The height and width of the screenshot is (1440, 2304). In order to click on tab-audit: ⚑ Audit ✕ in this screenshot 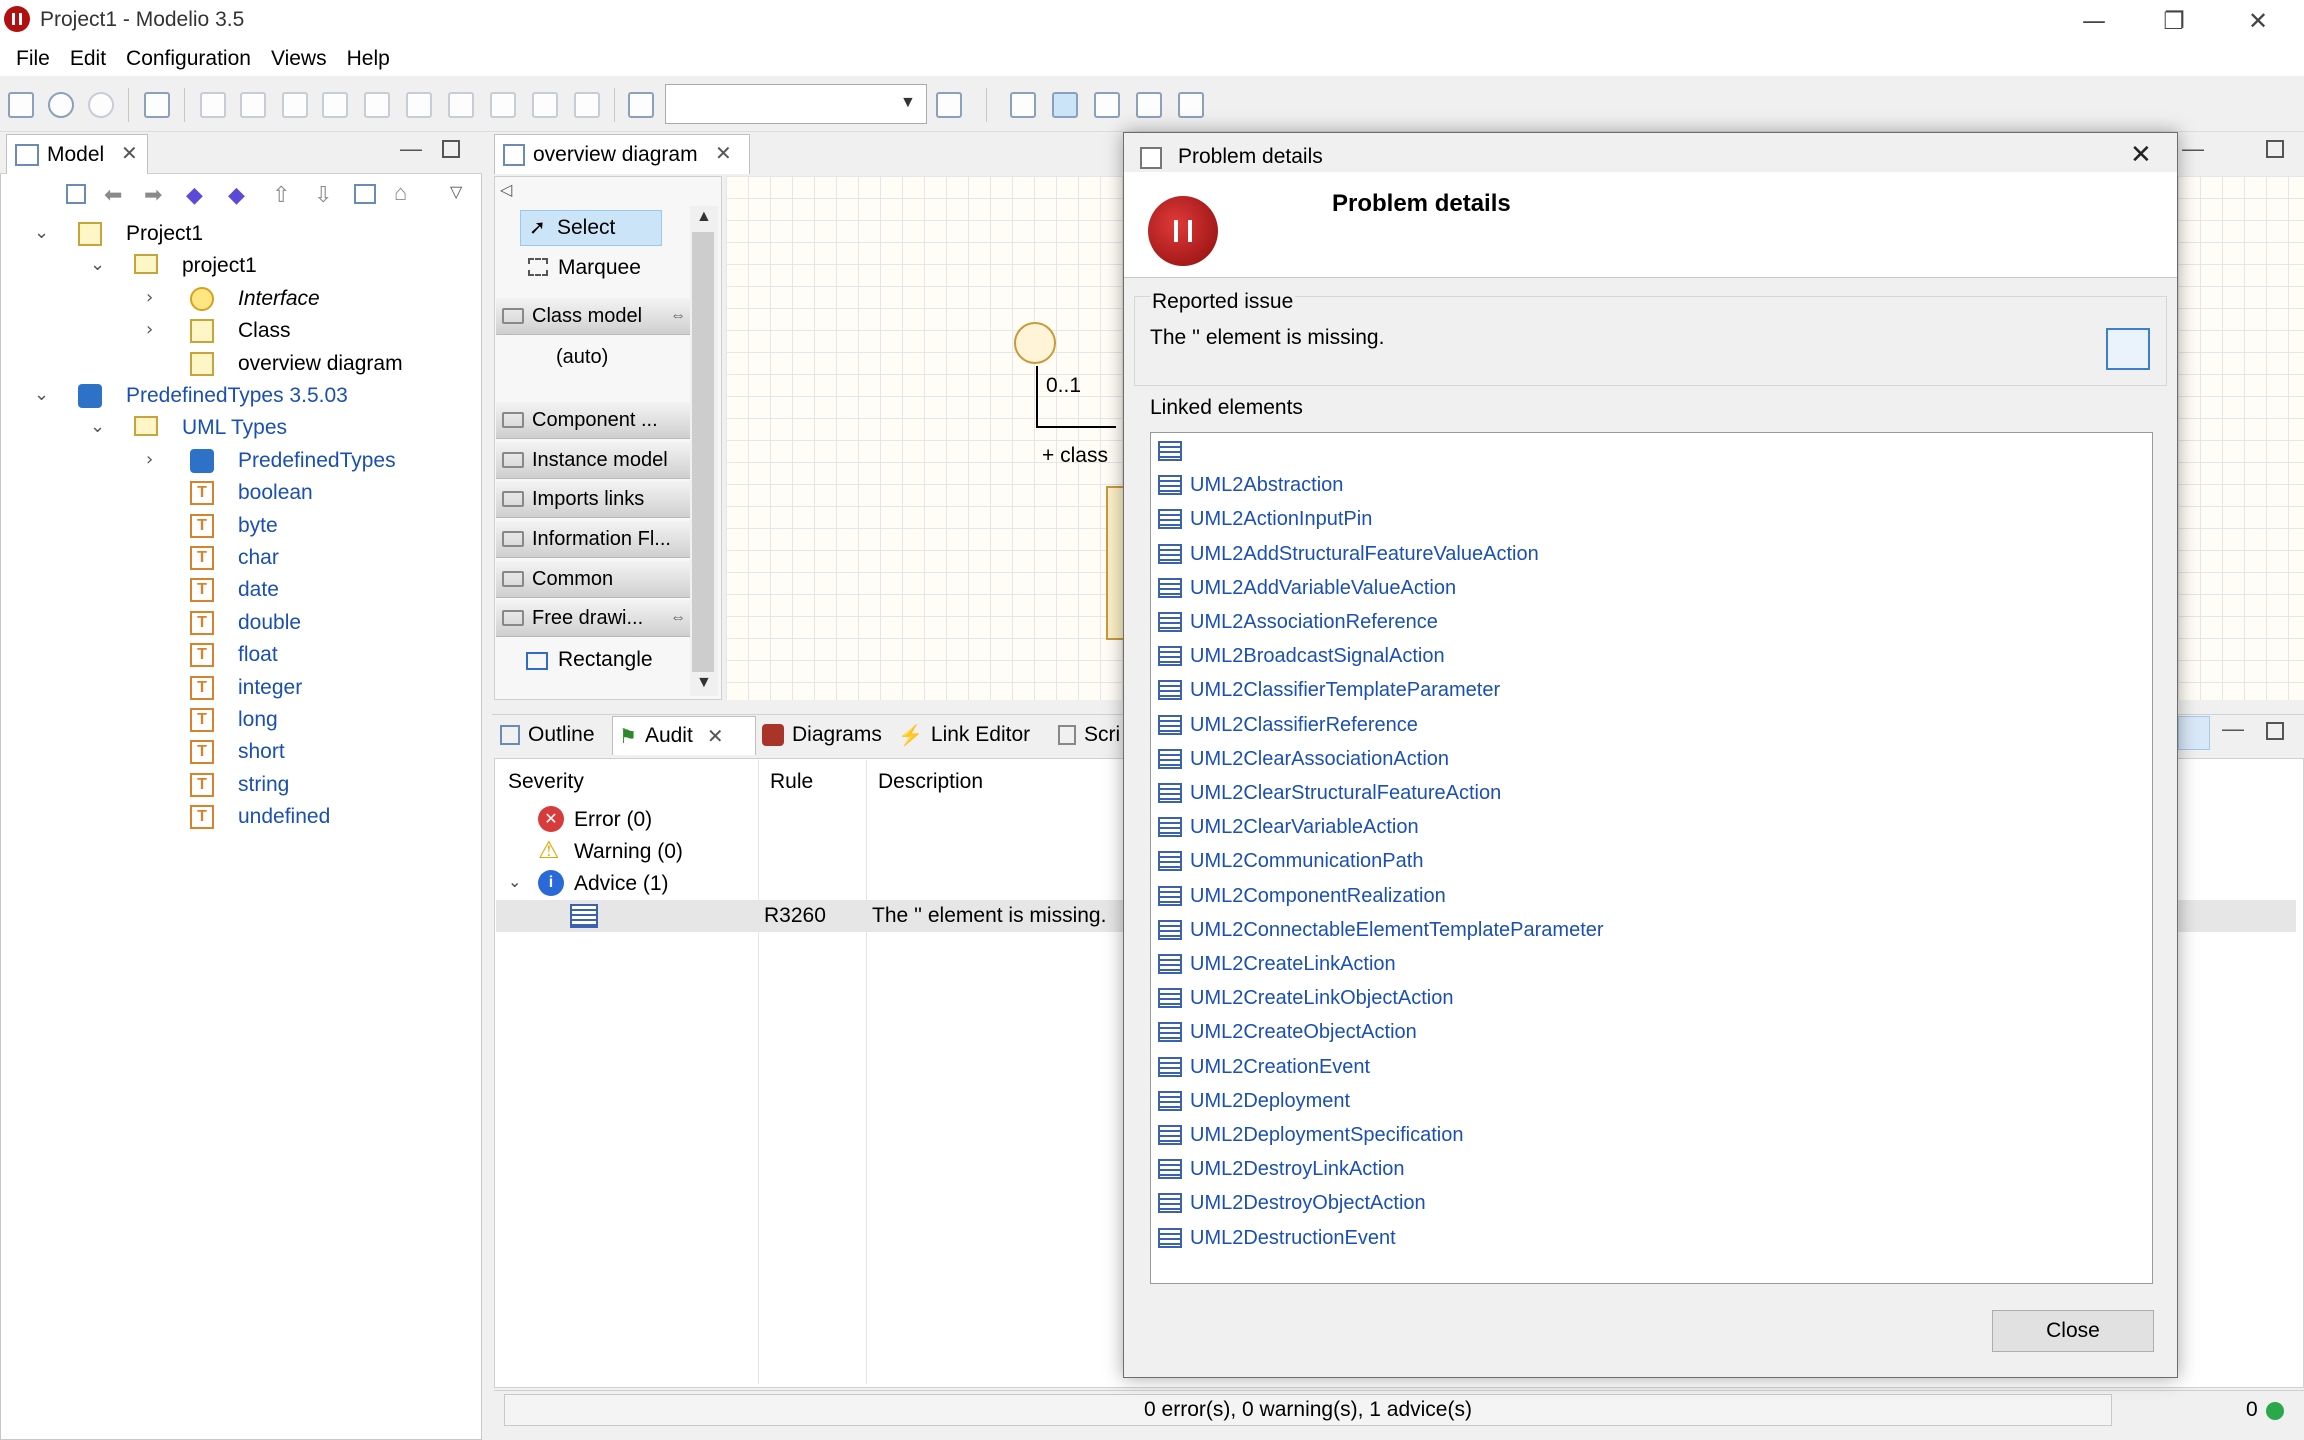, I will do `click(684, 735)`.